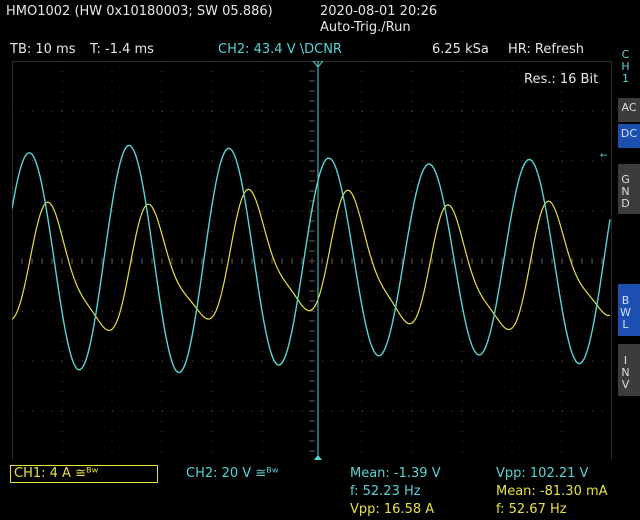 This screenshot has height=520, width=640. What do you see at coordinates (139, 11) in the screenshot?
I see `device-info: HMO1002 (HW 0x10180003; SW 05.886)` at bounding box center [139, 11].